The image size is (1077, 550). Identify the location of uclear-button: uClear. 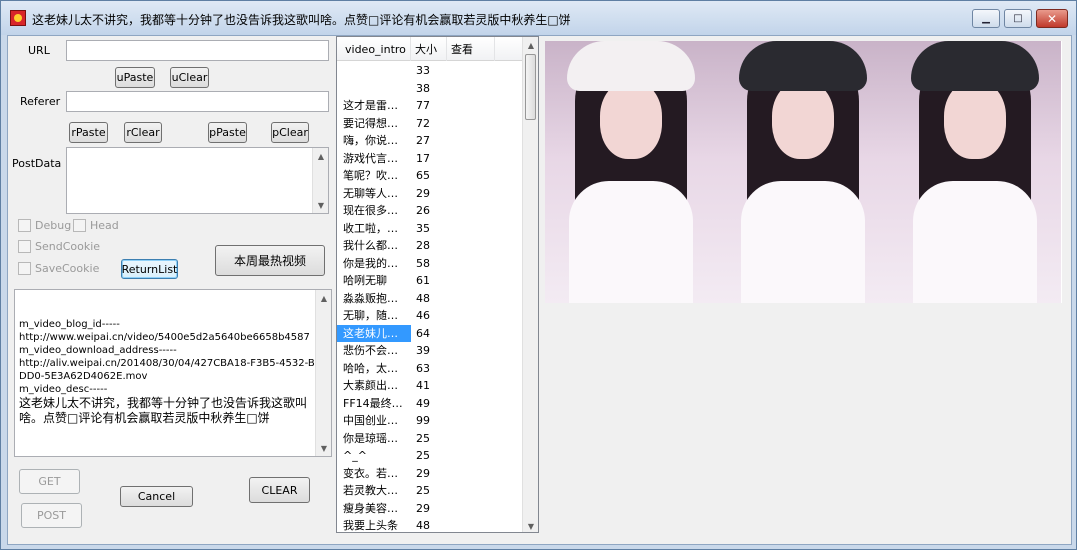
(189, 77).